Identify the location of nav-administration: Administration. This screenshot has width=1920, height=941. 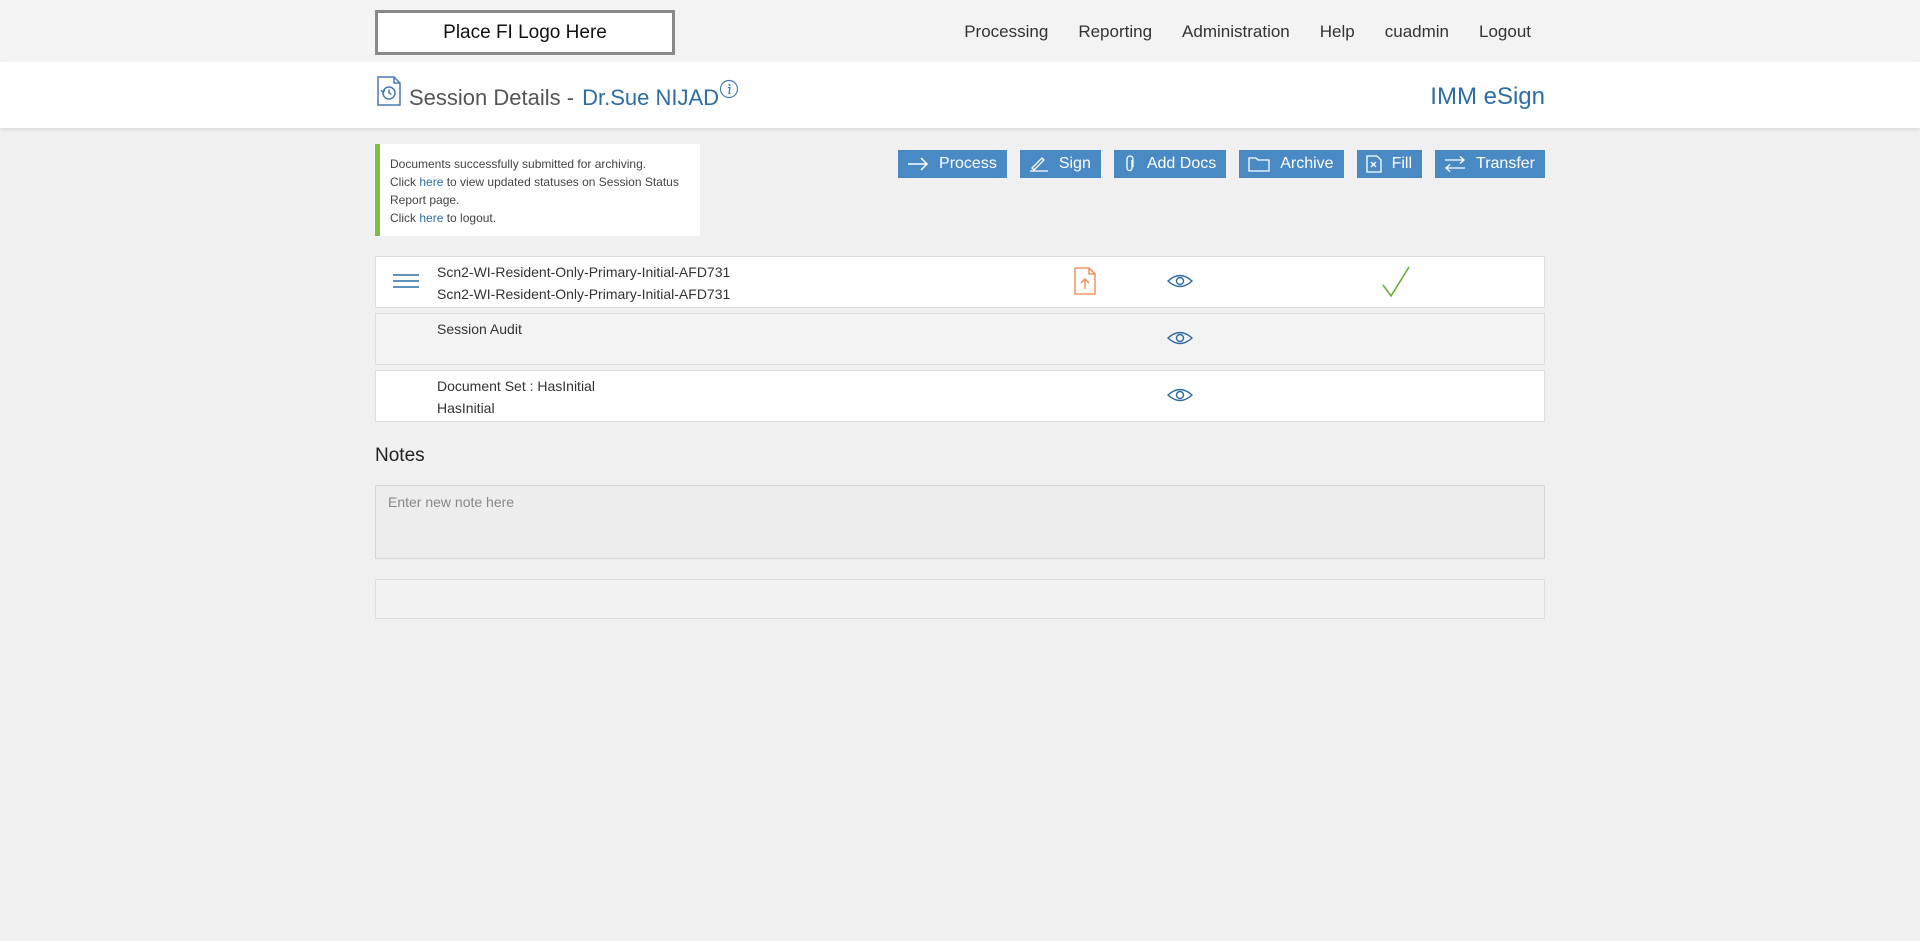
(1236, 32).